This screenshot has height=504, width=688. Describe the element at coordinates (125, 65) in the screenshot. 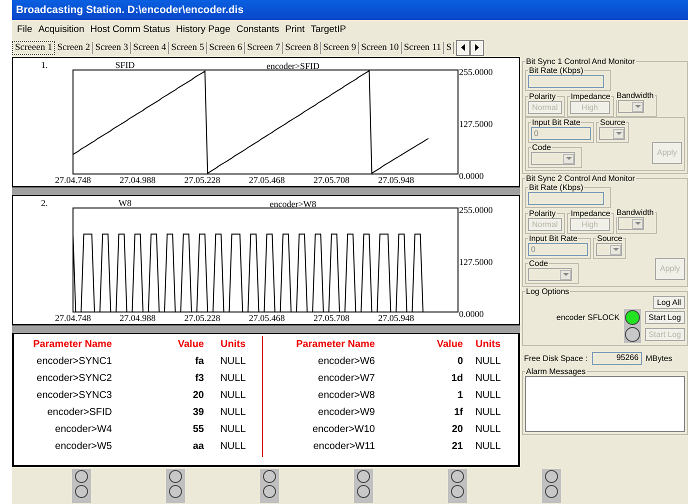

I see `chart-title: SFID` at that location.